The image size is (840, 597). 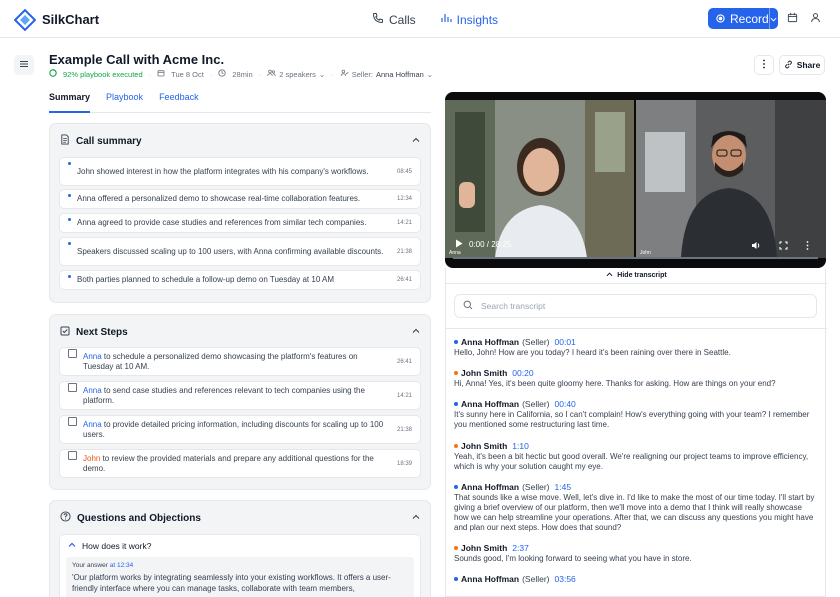 What do you see at coordinates (636, 328) in the screenshot?
I see `divider` at bounding box center [636, 328].